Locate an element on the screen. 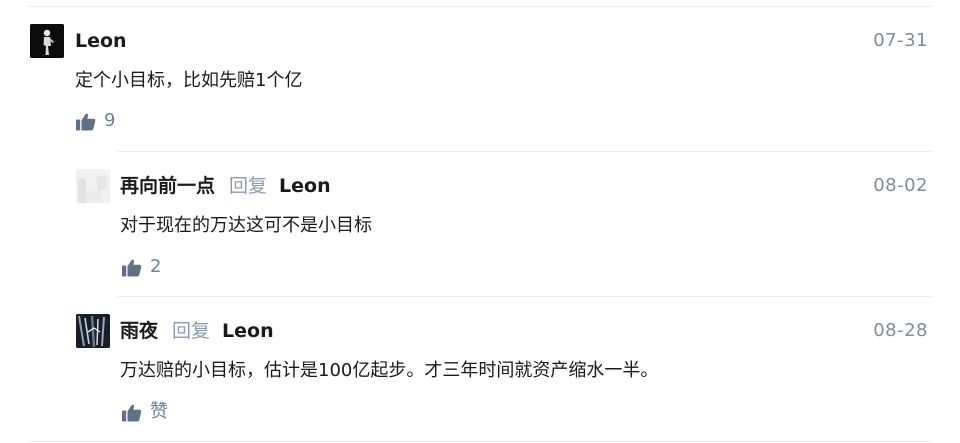  reply-date: 08-02 is located at coordinates (900, 185).